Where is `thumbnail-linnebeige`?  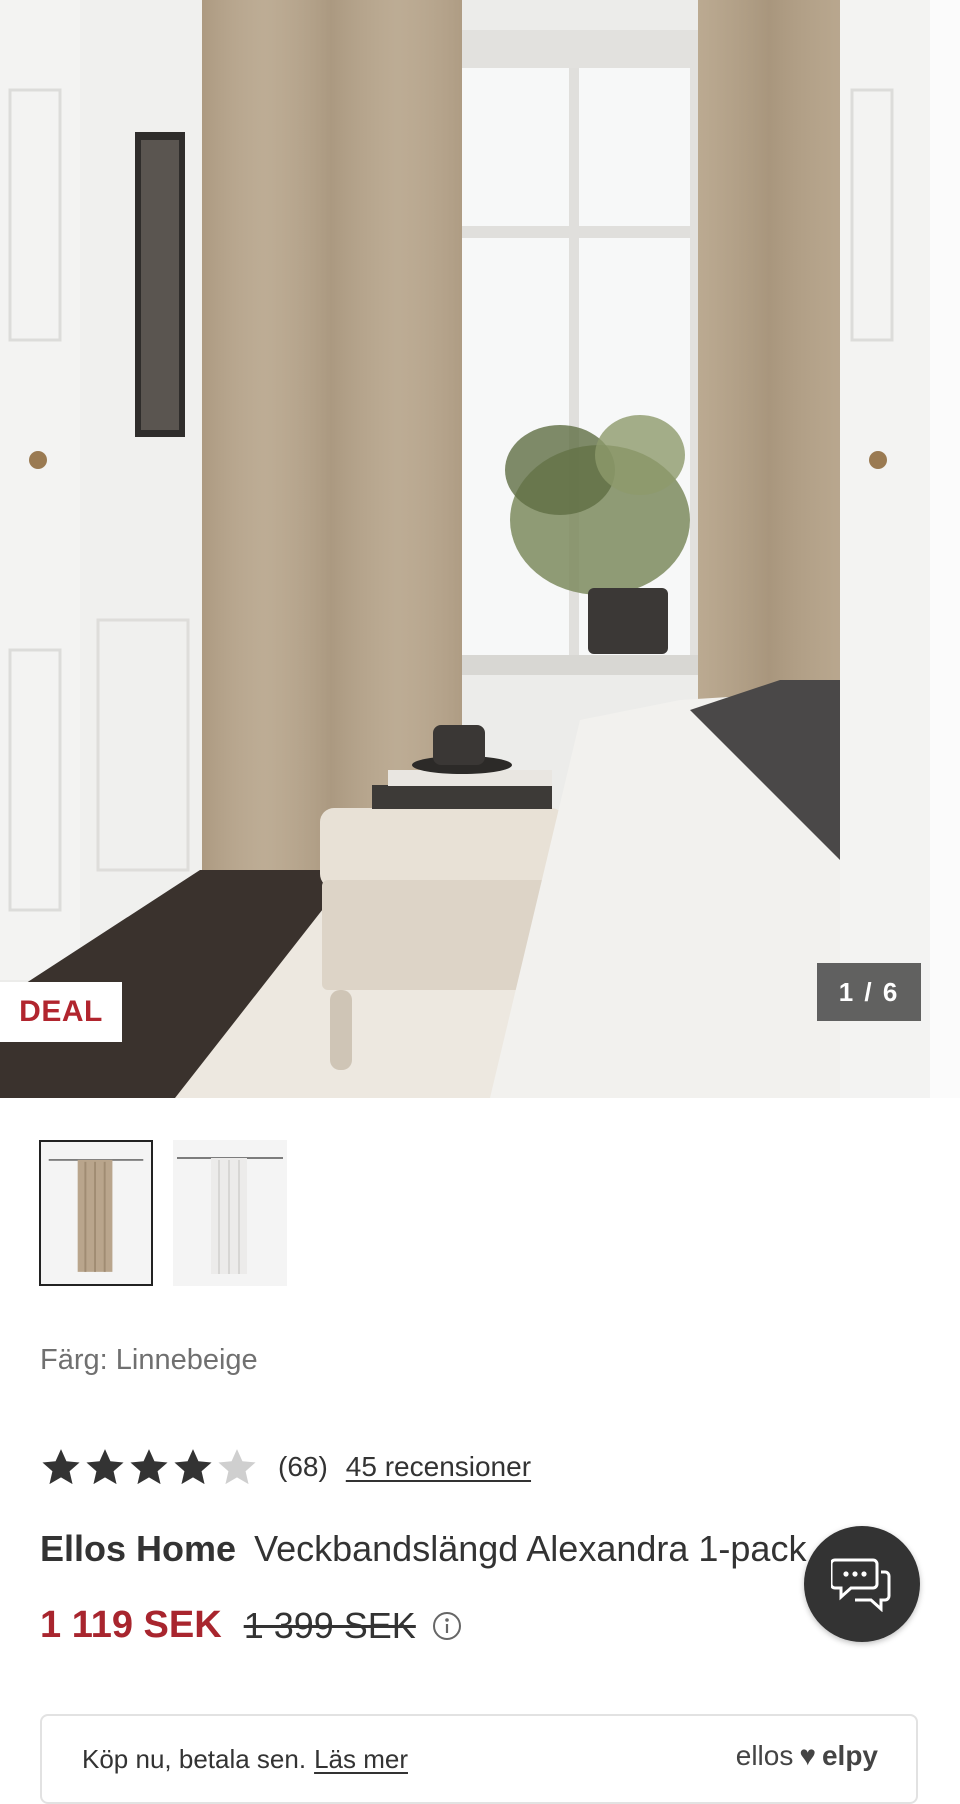 thumbnail-linnebeige is located at coordinates (96, 1213).